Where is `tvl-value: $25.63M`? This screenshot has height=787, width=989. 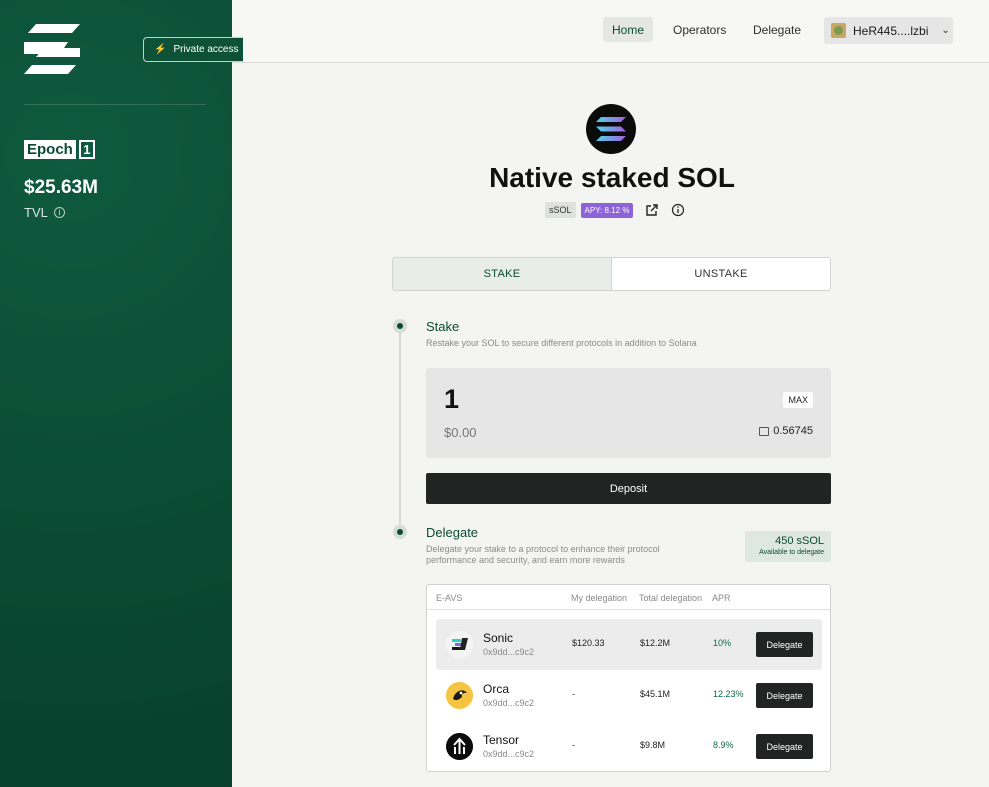 tvl-value: $25.63M is located at coordinates (61, 187).